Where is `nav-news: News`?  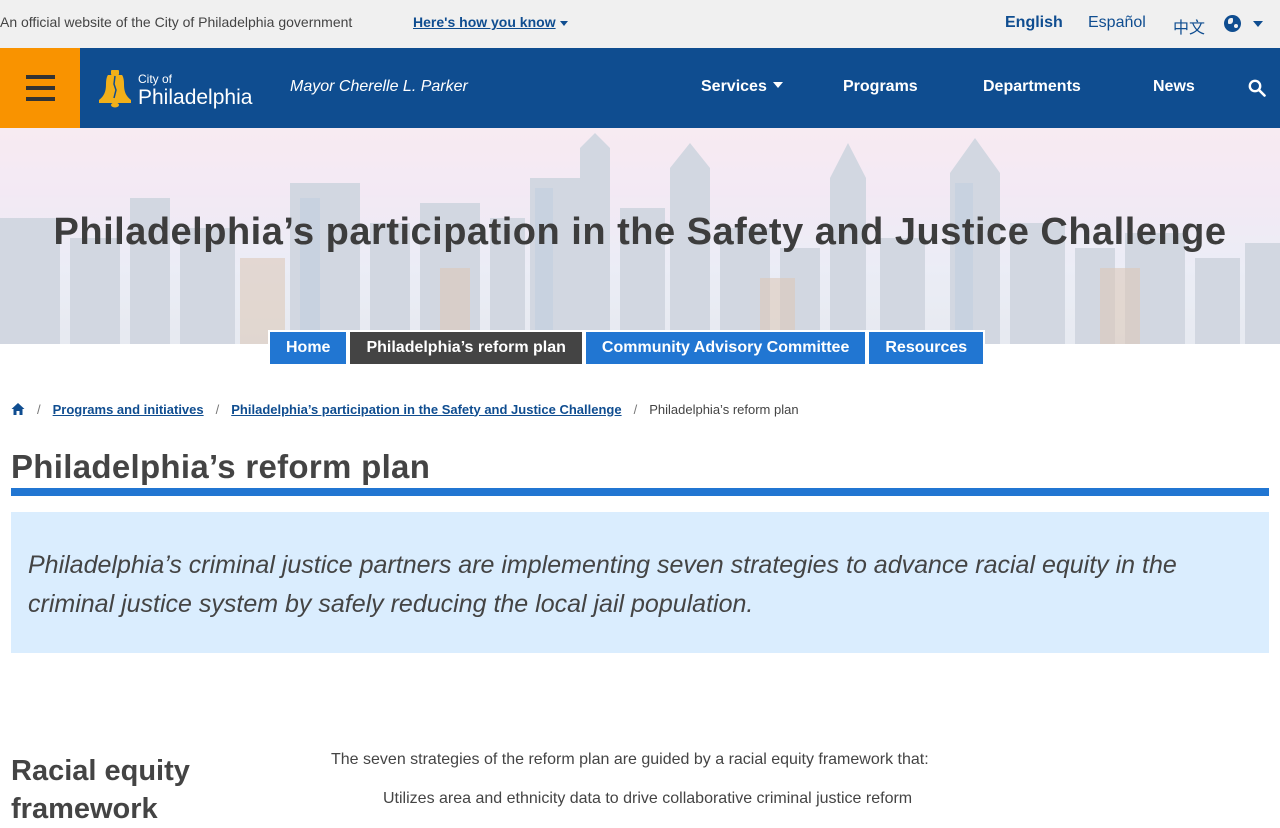
nav-news: News is located at coordinates (1174, 87).